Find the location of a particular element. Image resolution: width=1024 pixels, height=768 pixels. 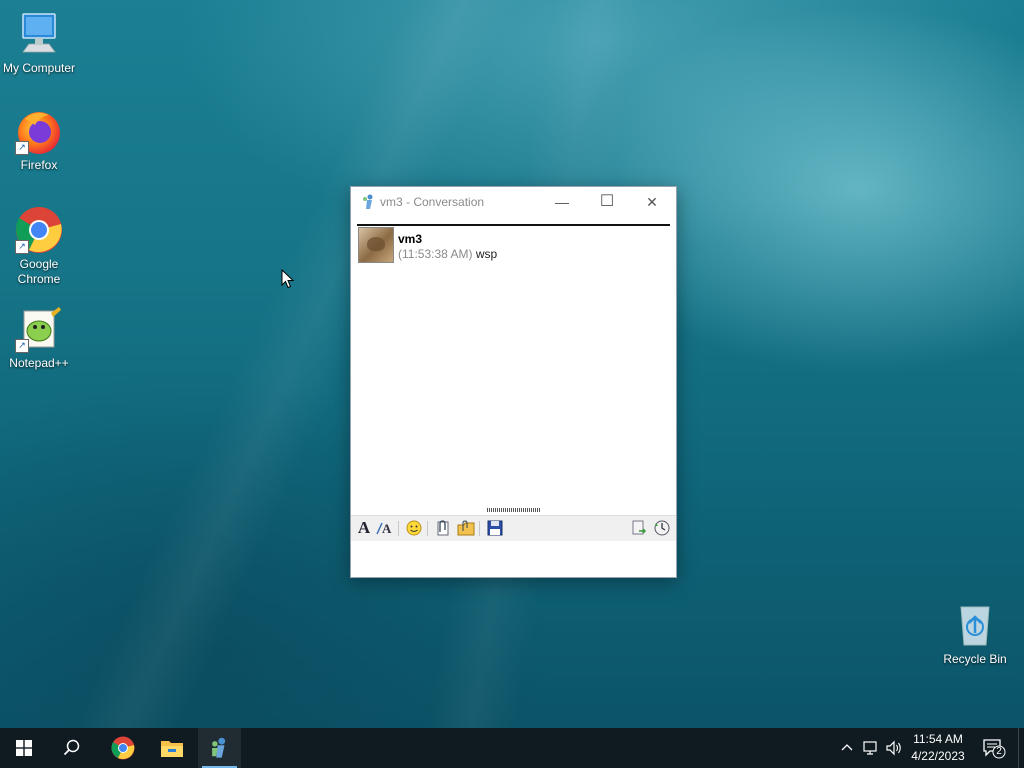

splitter-grip is located at coordinates (514, 510).